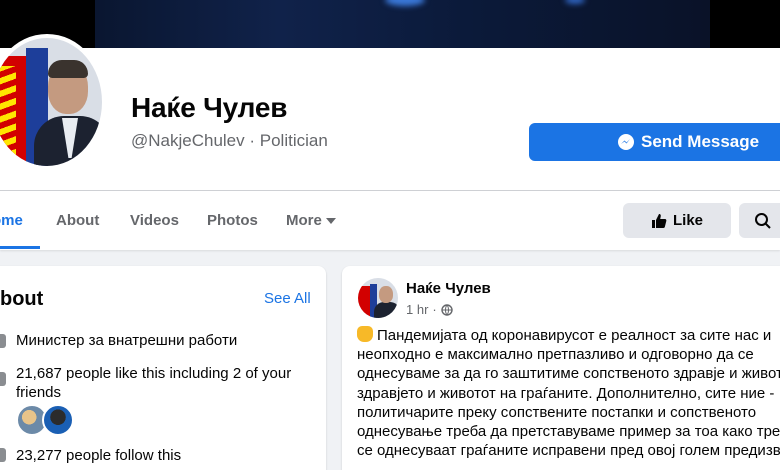 This screenshot has height=470, width=780. What do you see at coordinates (3, 341) in the screenshot?
I see `info-icon` at bounding box center [3, 341].